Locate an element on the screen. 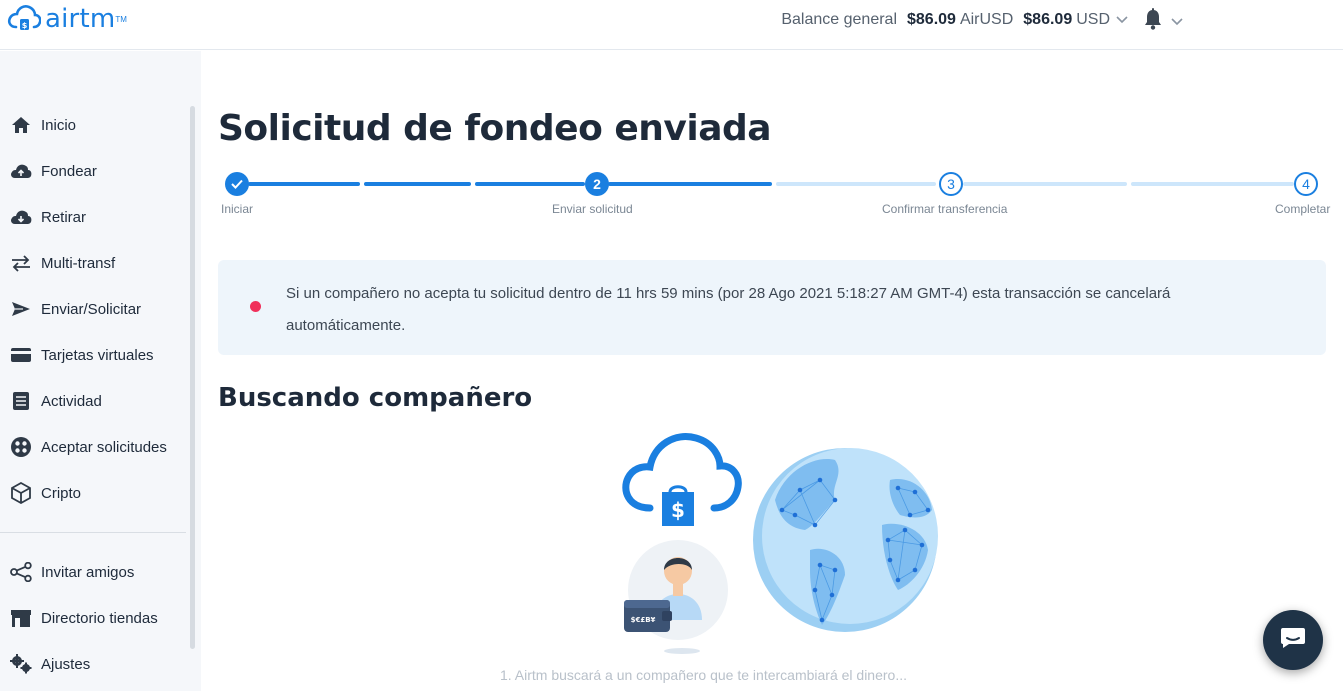 Image resolution: width=1343 pixels, height=691 pixels. brand-name: airtm is located at coordinates (80, 19).